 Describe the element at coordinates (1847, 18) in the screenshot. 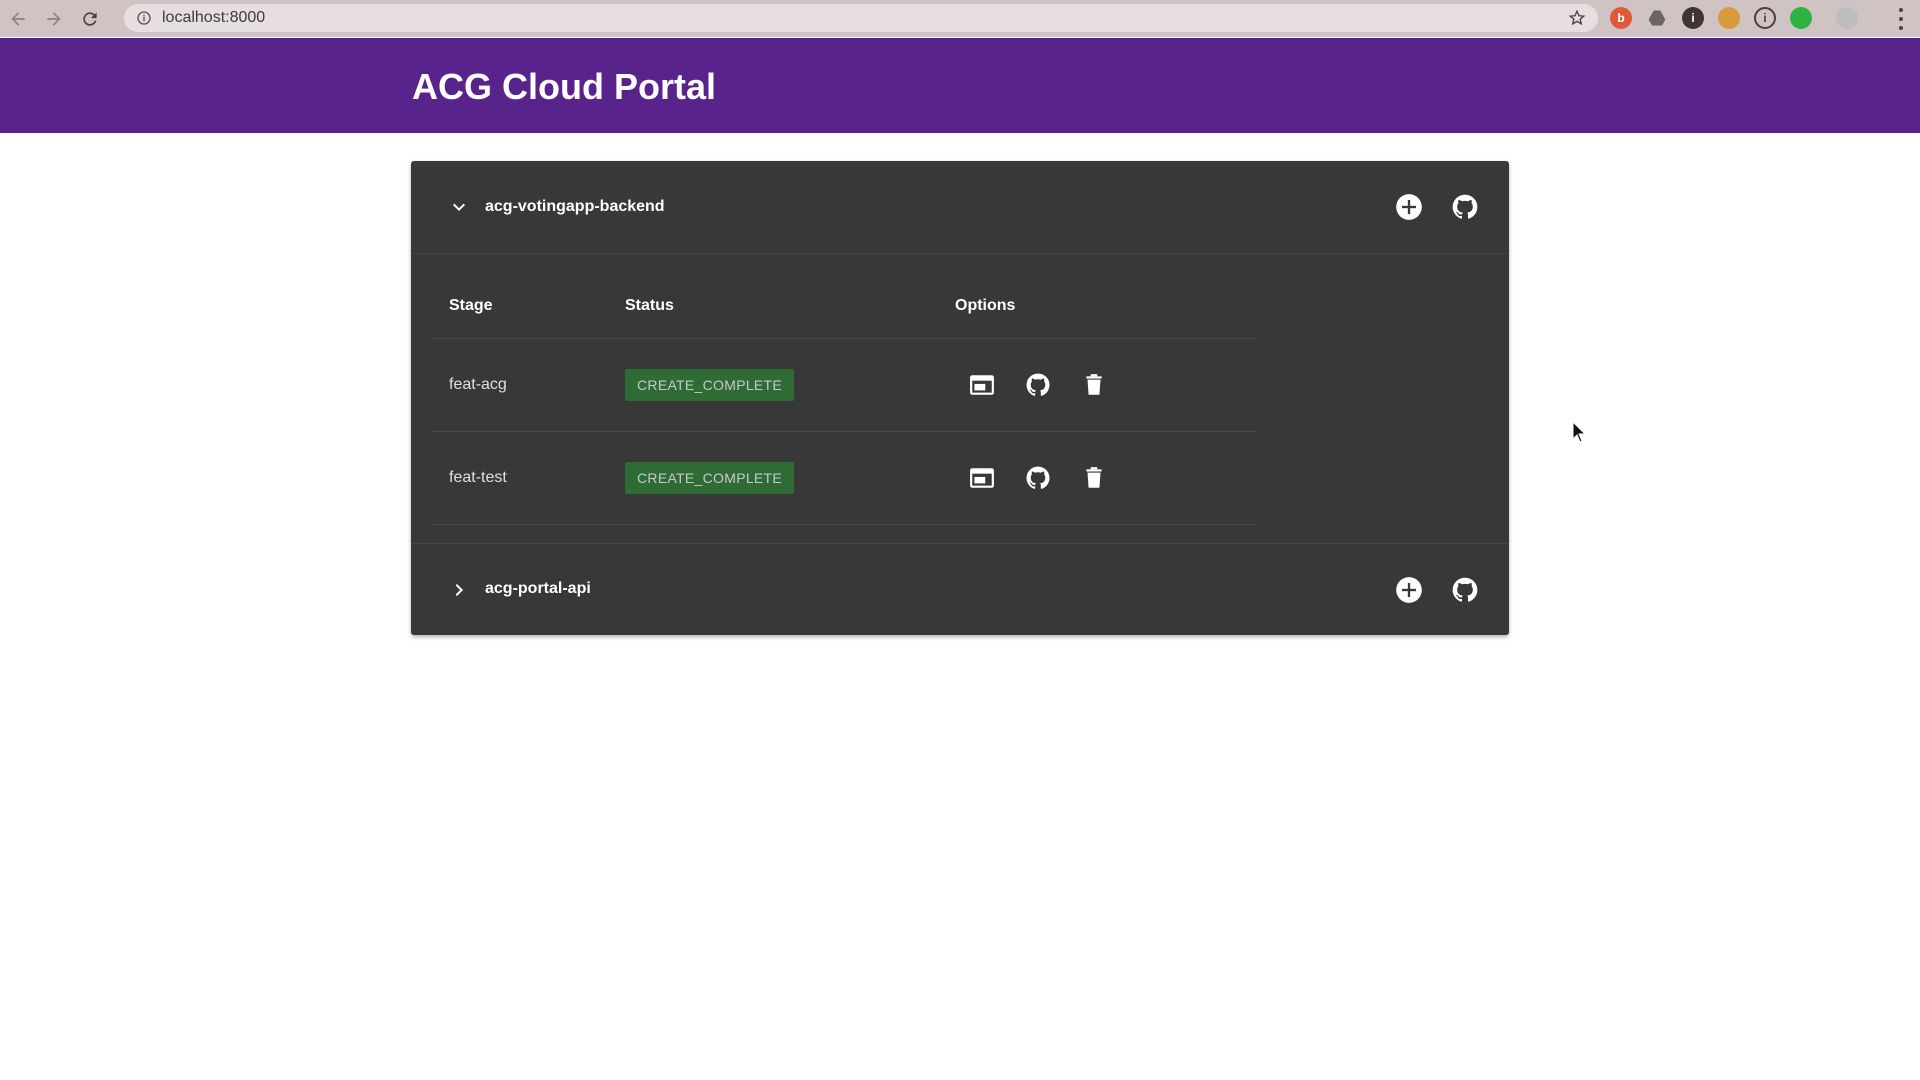

I see `profile-avatar-icon` at that location.